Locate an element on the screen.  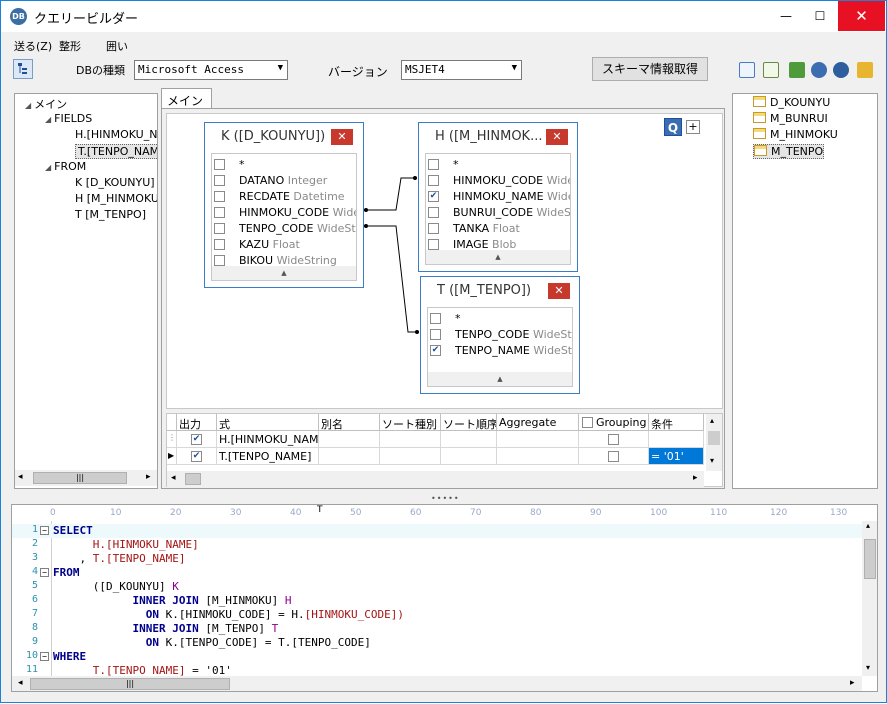
code-line: 9 ON K.[TENPO_CODE] = T.[TENPO_CODE] is located at coordinates (437, 643).